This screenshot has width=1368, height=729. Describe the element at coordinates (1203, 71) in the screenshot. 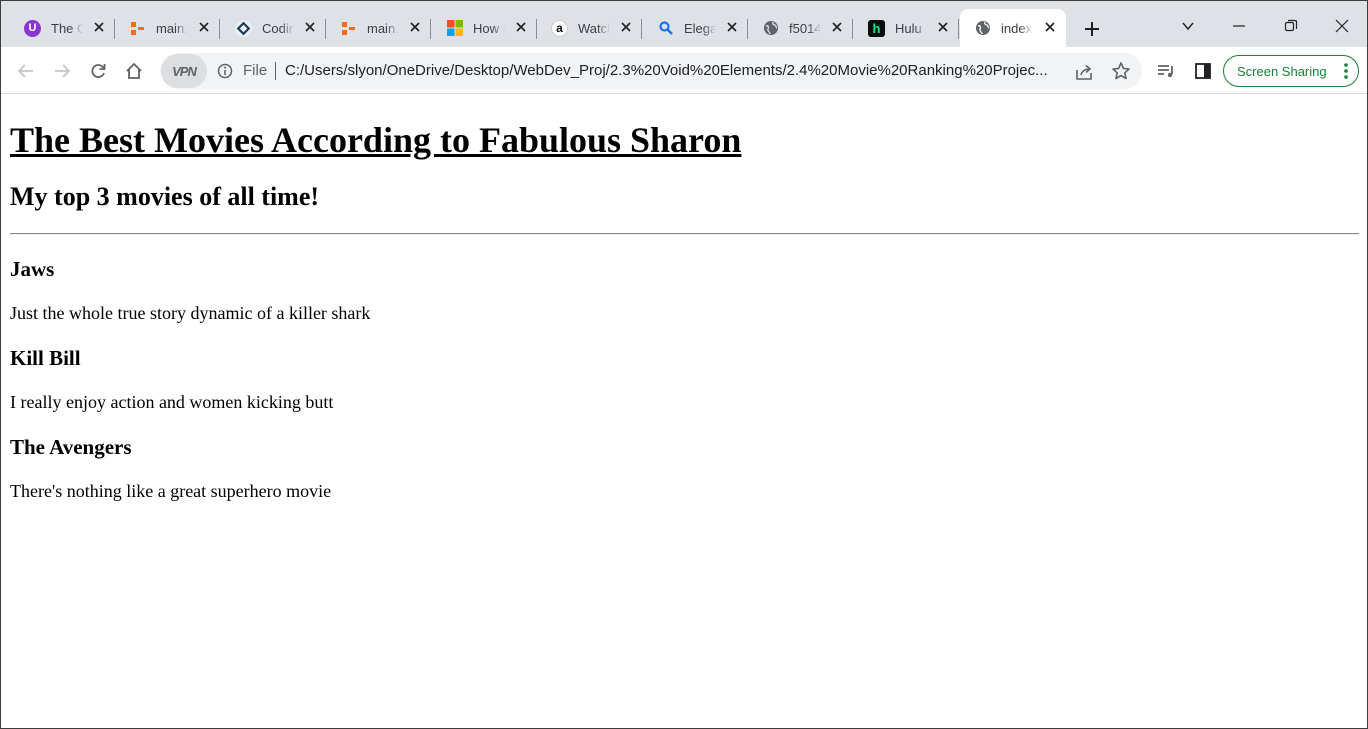

I see `side-panel-icon` at that location.